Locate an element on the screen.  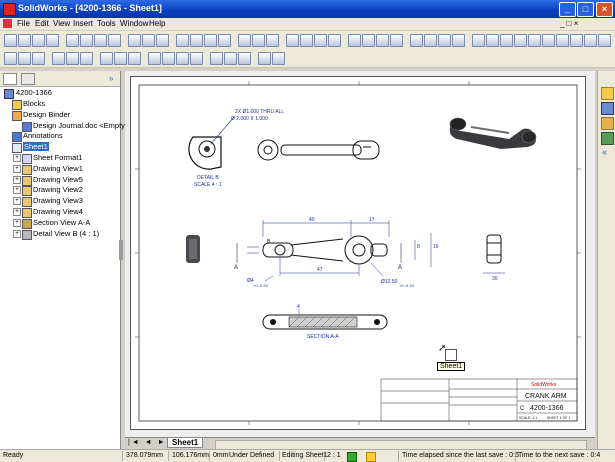
view-palette-icon is located at coordinates (607, 138).